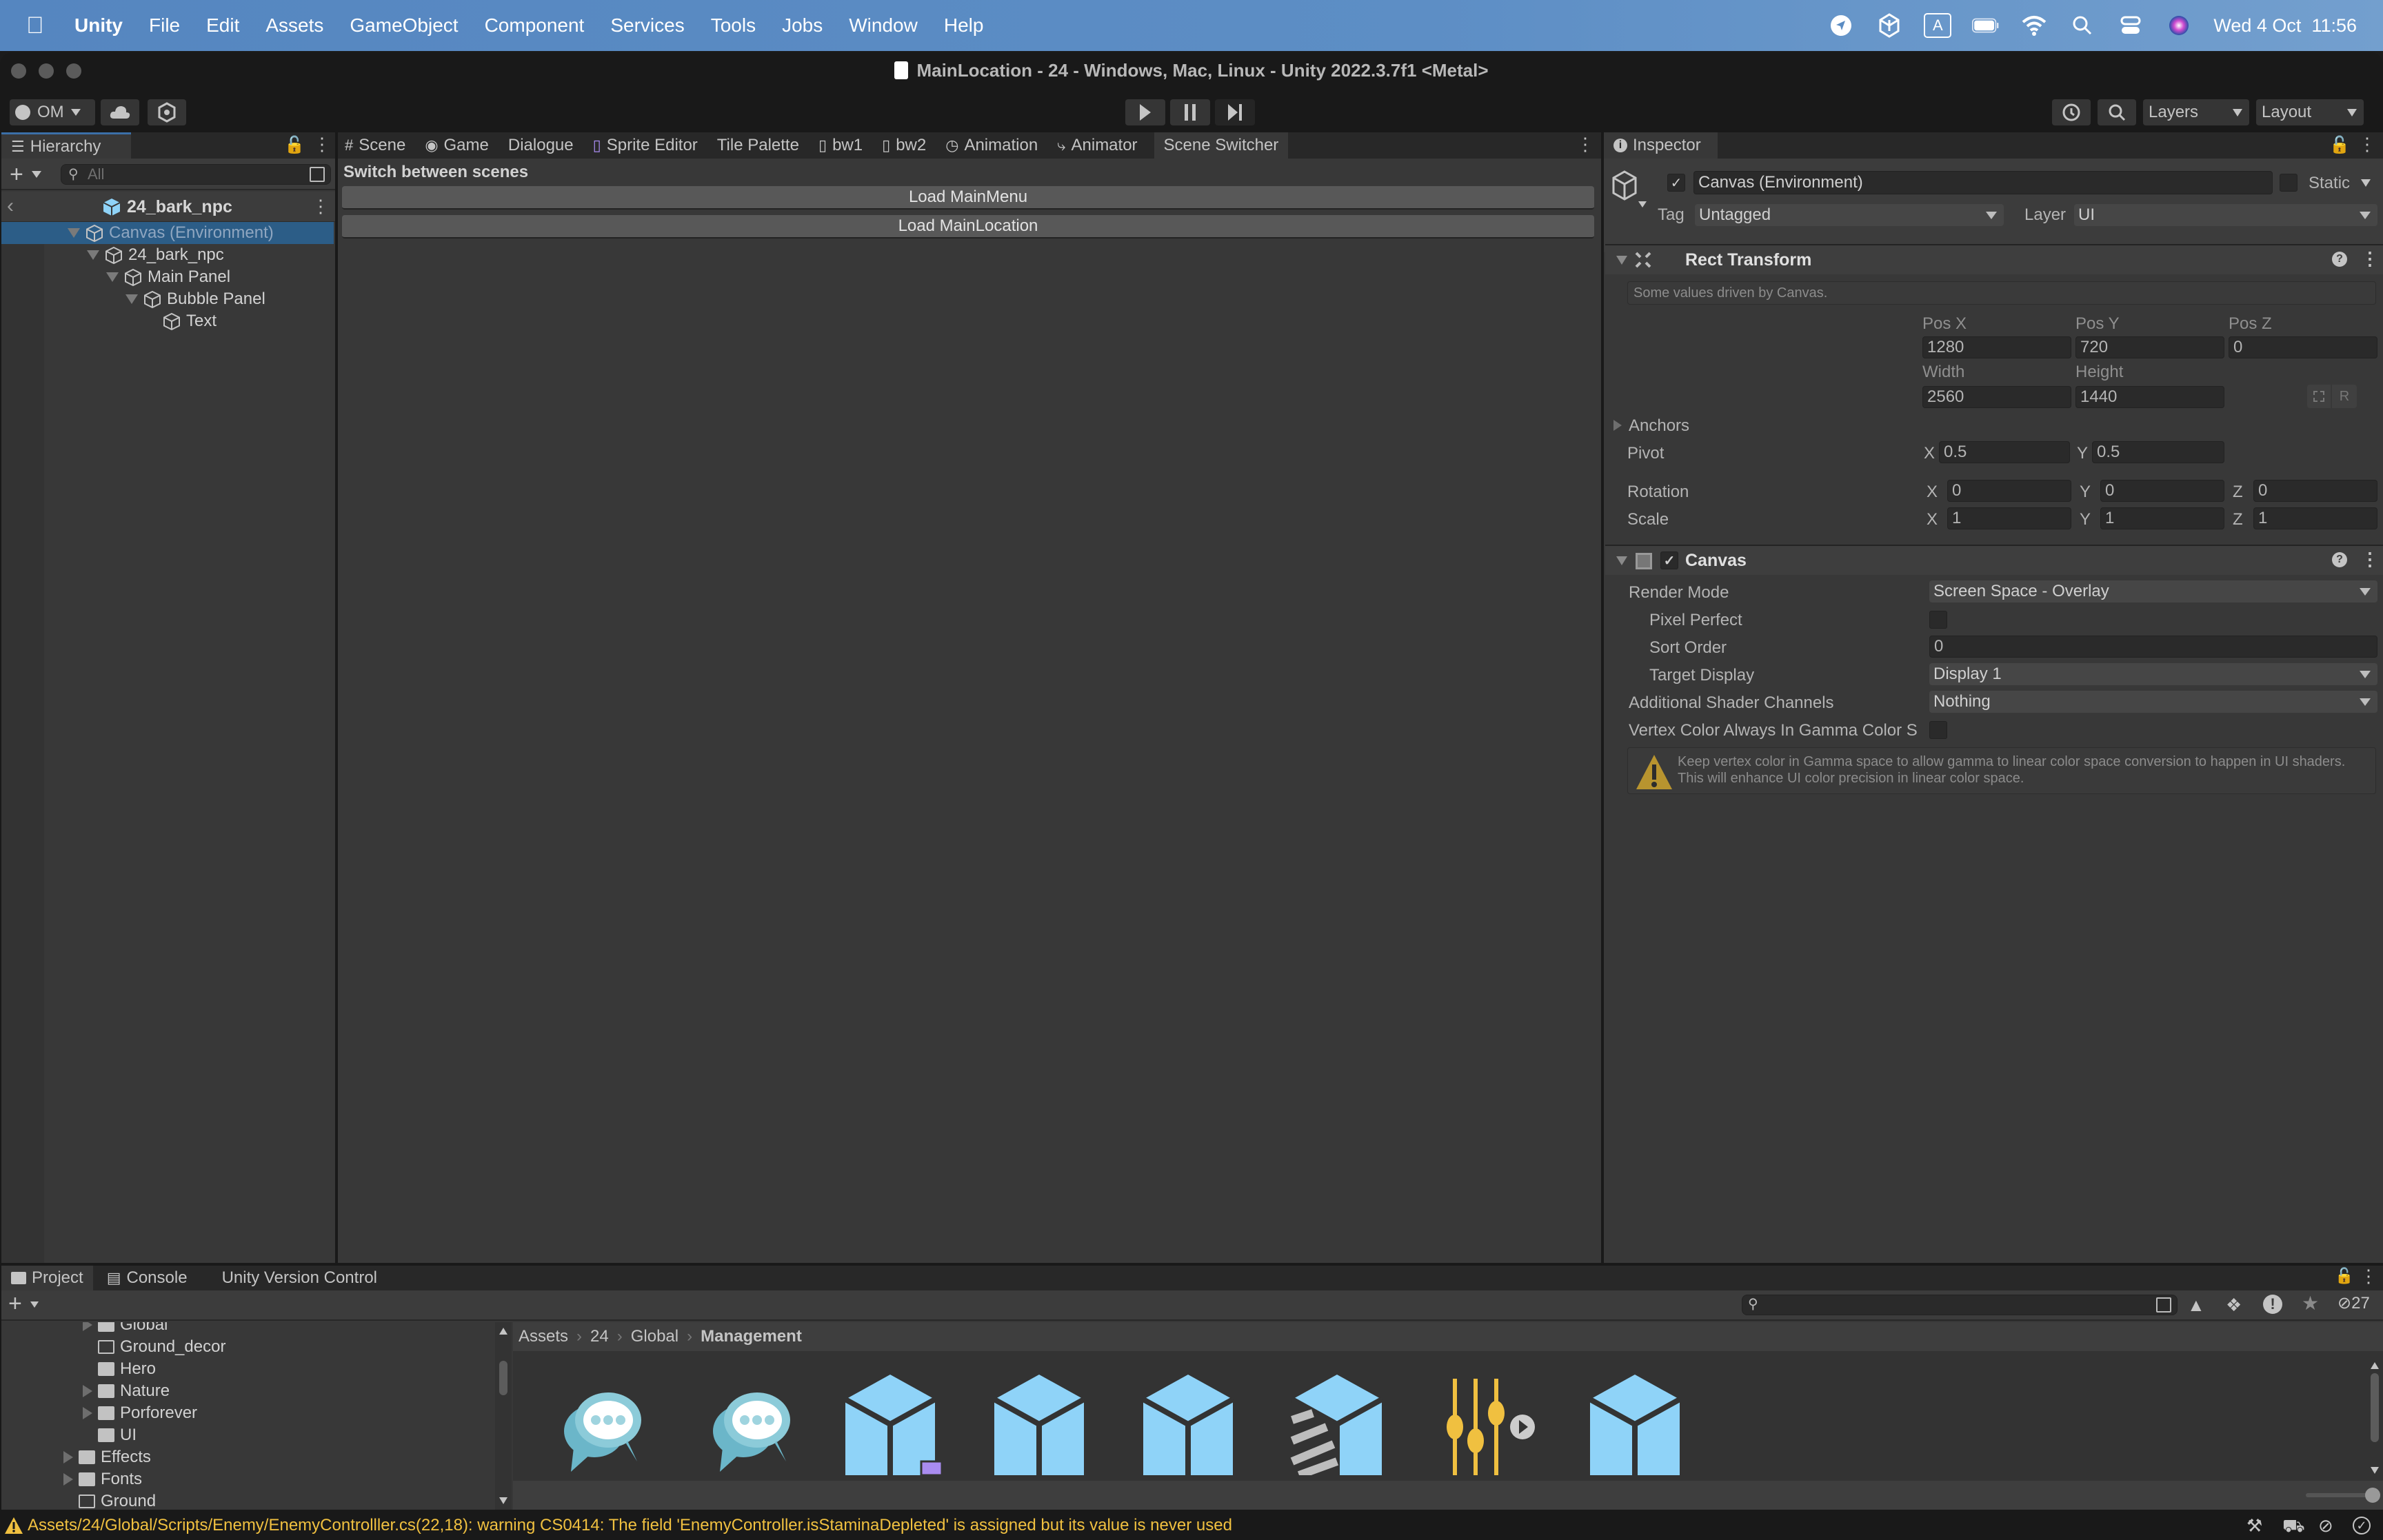 This screenshot has width=2383, height=1540. I want to click on hidden-packages-toggle: ⊘27, so click(2353, 1303).